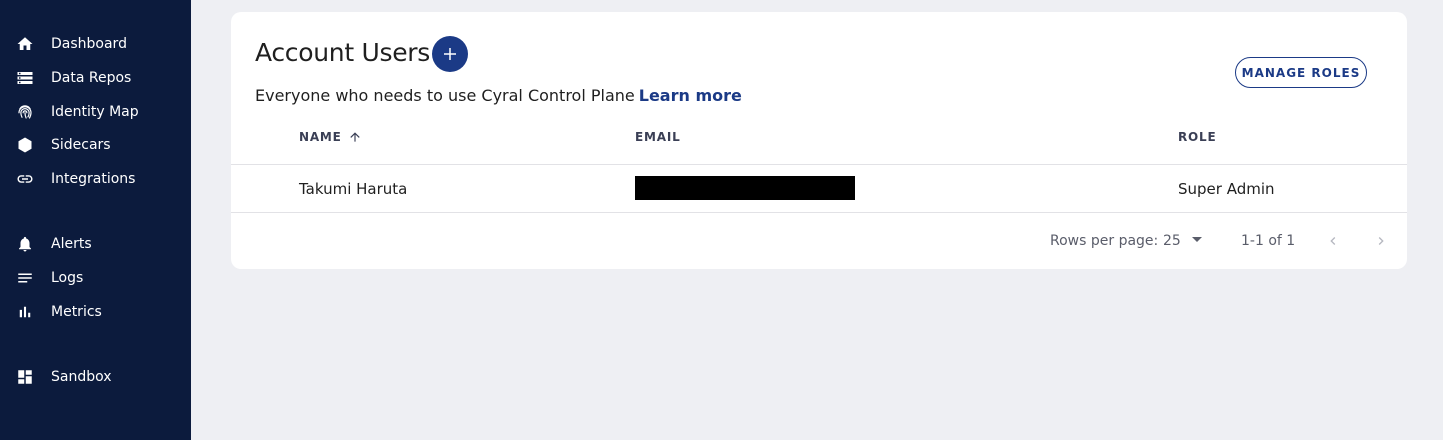 This screenshot has height=440, width=1443. What do you see at coordinates (67, 278) in the screenshot?
I see `sidebar-item-label: Logs` at bounding box center [67, 278].